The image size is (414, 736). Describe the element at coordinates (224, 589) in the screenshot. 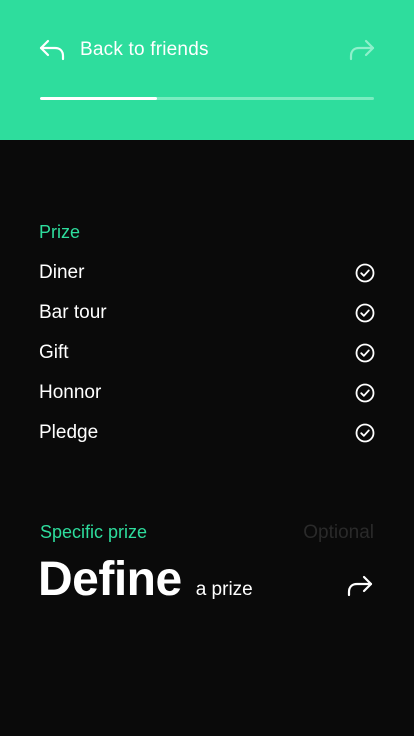

I see `define-subtitle: a prize` at that location.